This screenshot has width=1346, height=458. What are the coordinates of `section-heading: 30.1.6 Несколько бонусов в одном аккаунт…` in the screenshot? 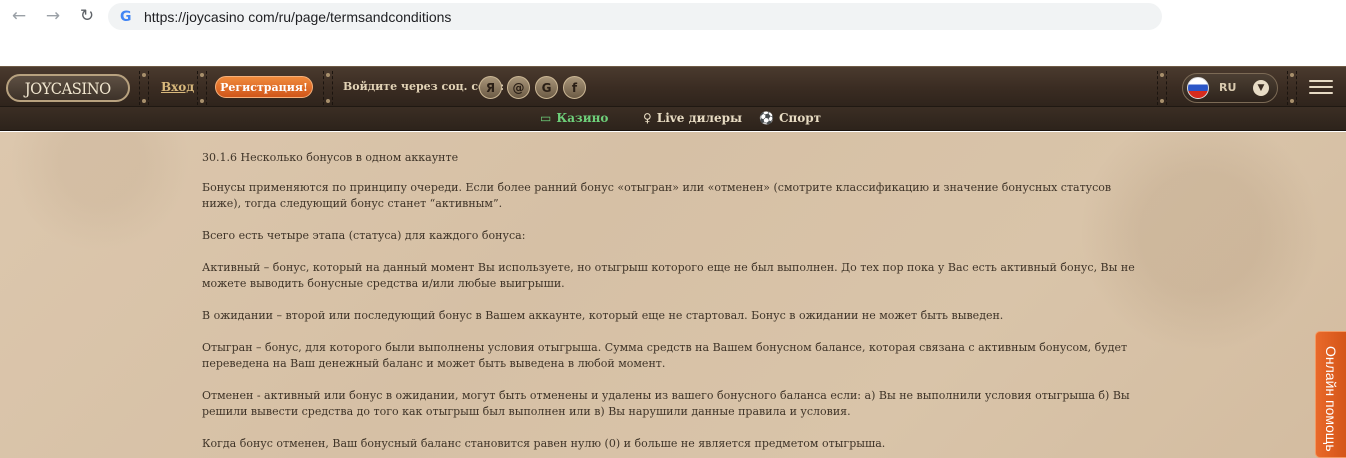 It's located at (330, 157).